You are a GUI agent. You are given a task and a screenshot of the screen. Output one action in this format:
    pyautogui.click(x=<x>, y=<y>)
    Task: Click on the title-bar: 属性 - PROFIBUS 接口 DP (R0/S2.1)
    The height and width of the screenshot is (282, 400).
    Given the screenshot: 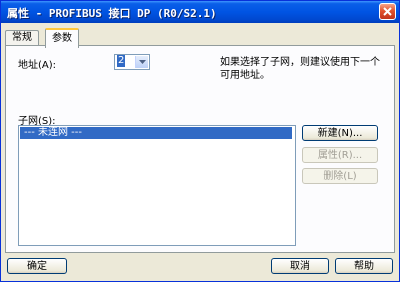 What is the action you would take?
    pyautogui.click(x=200, y=12)
    